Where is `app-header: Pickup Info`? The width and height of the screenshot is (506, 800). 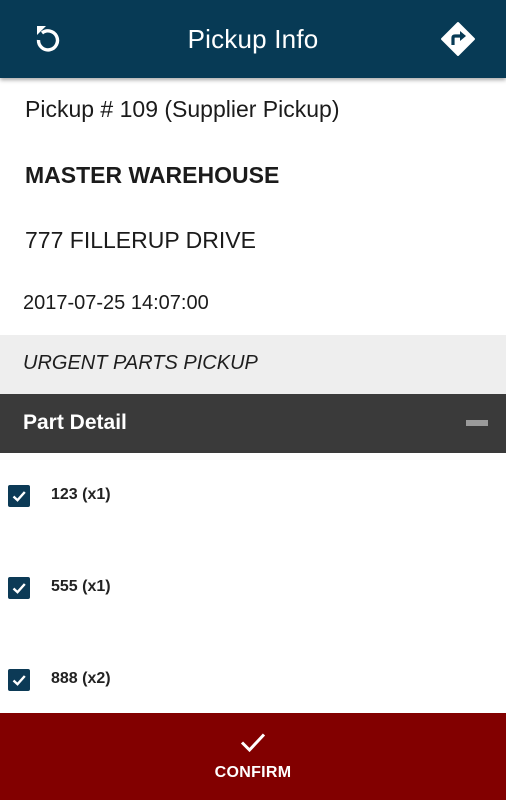
app-header: Pickup Info is located at coordinates (253, 39).